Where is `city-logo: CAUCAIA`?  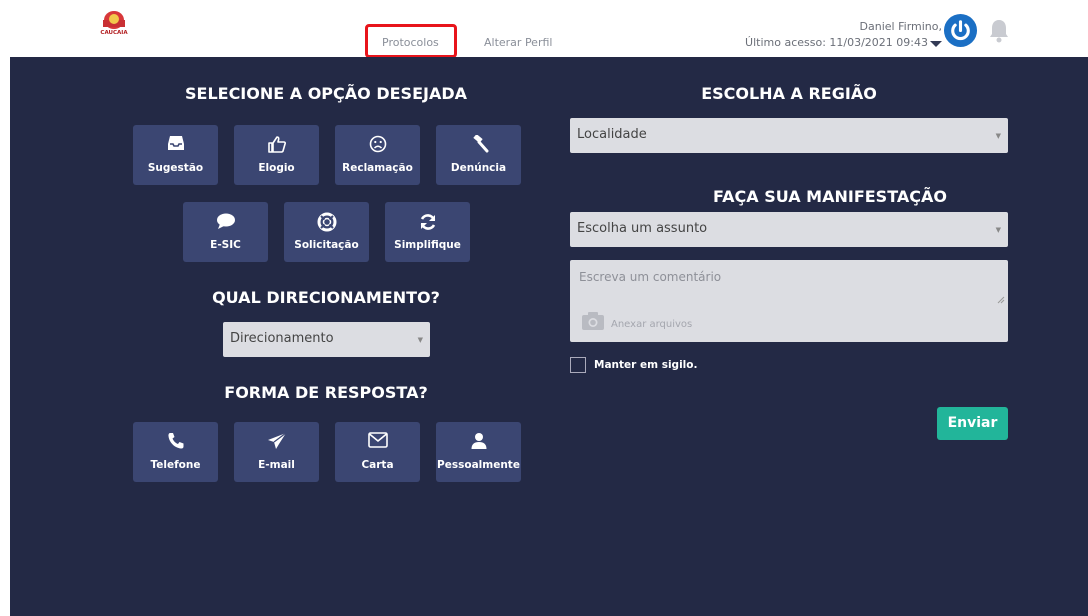
city-logo: CAUCAIA is located at coordinates (114, 23).